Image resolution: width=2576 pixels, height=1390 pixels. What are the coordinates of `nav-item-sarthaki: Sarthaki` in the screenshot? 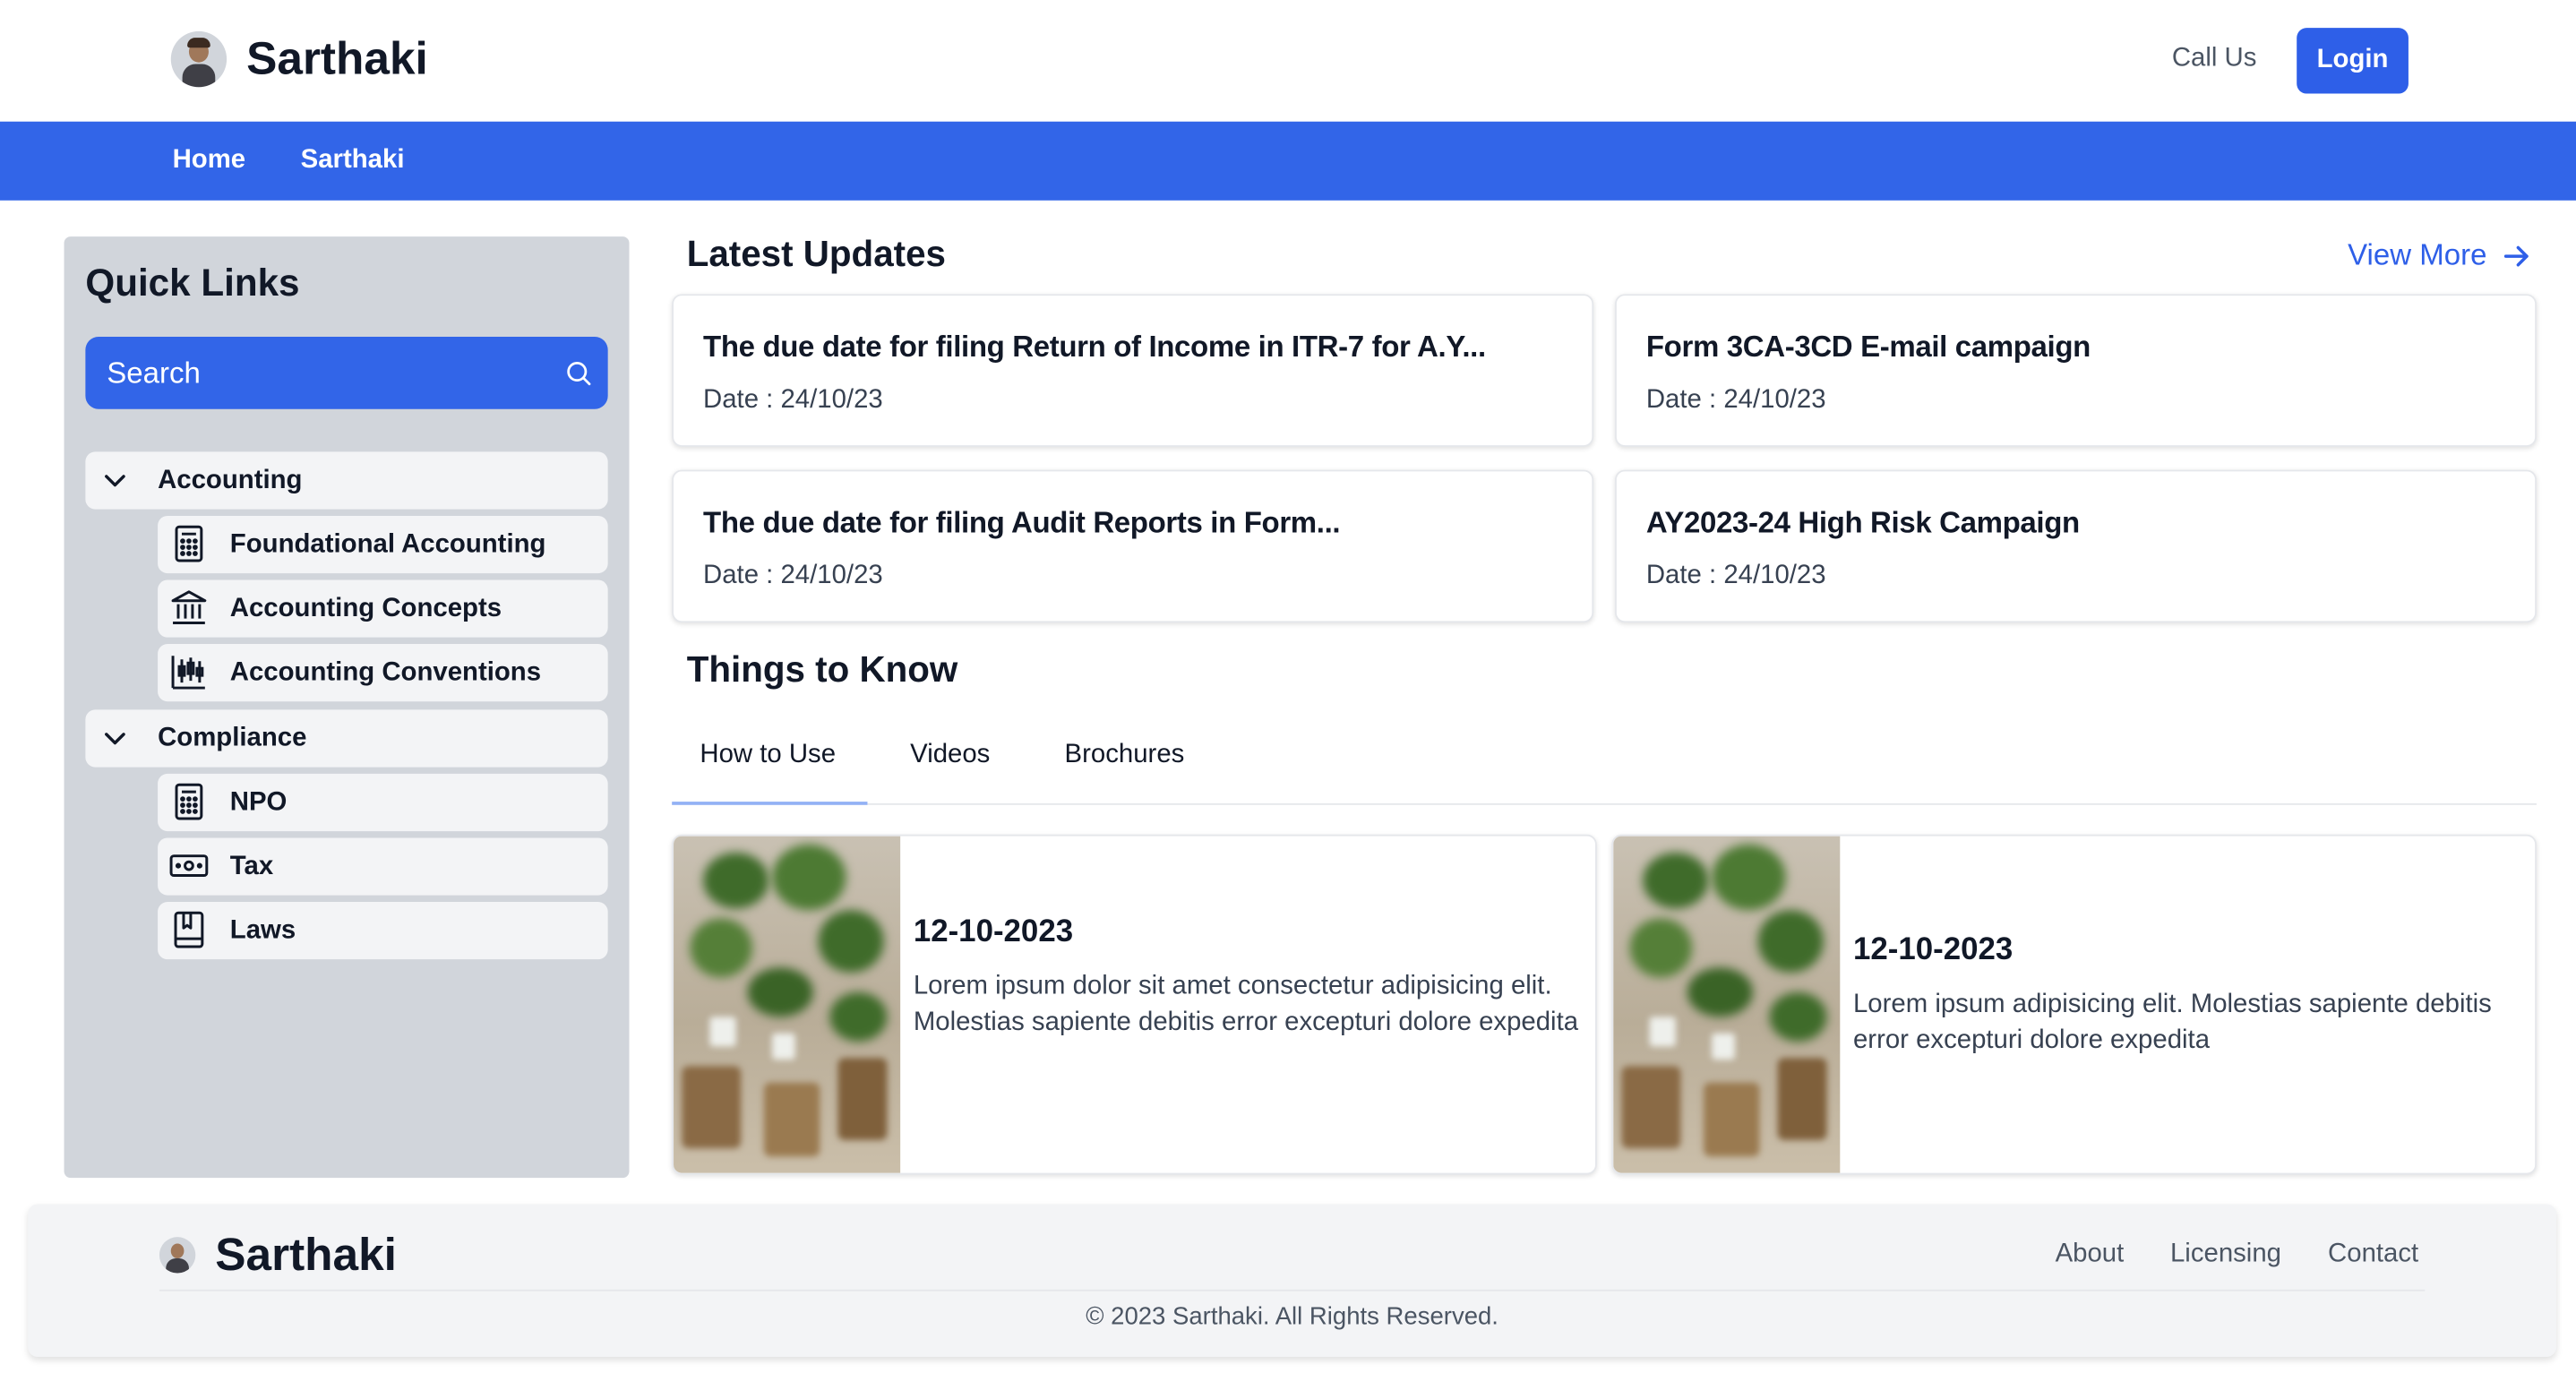 It's located at (353, 161).